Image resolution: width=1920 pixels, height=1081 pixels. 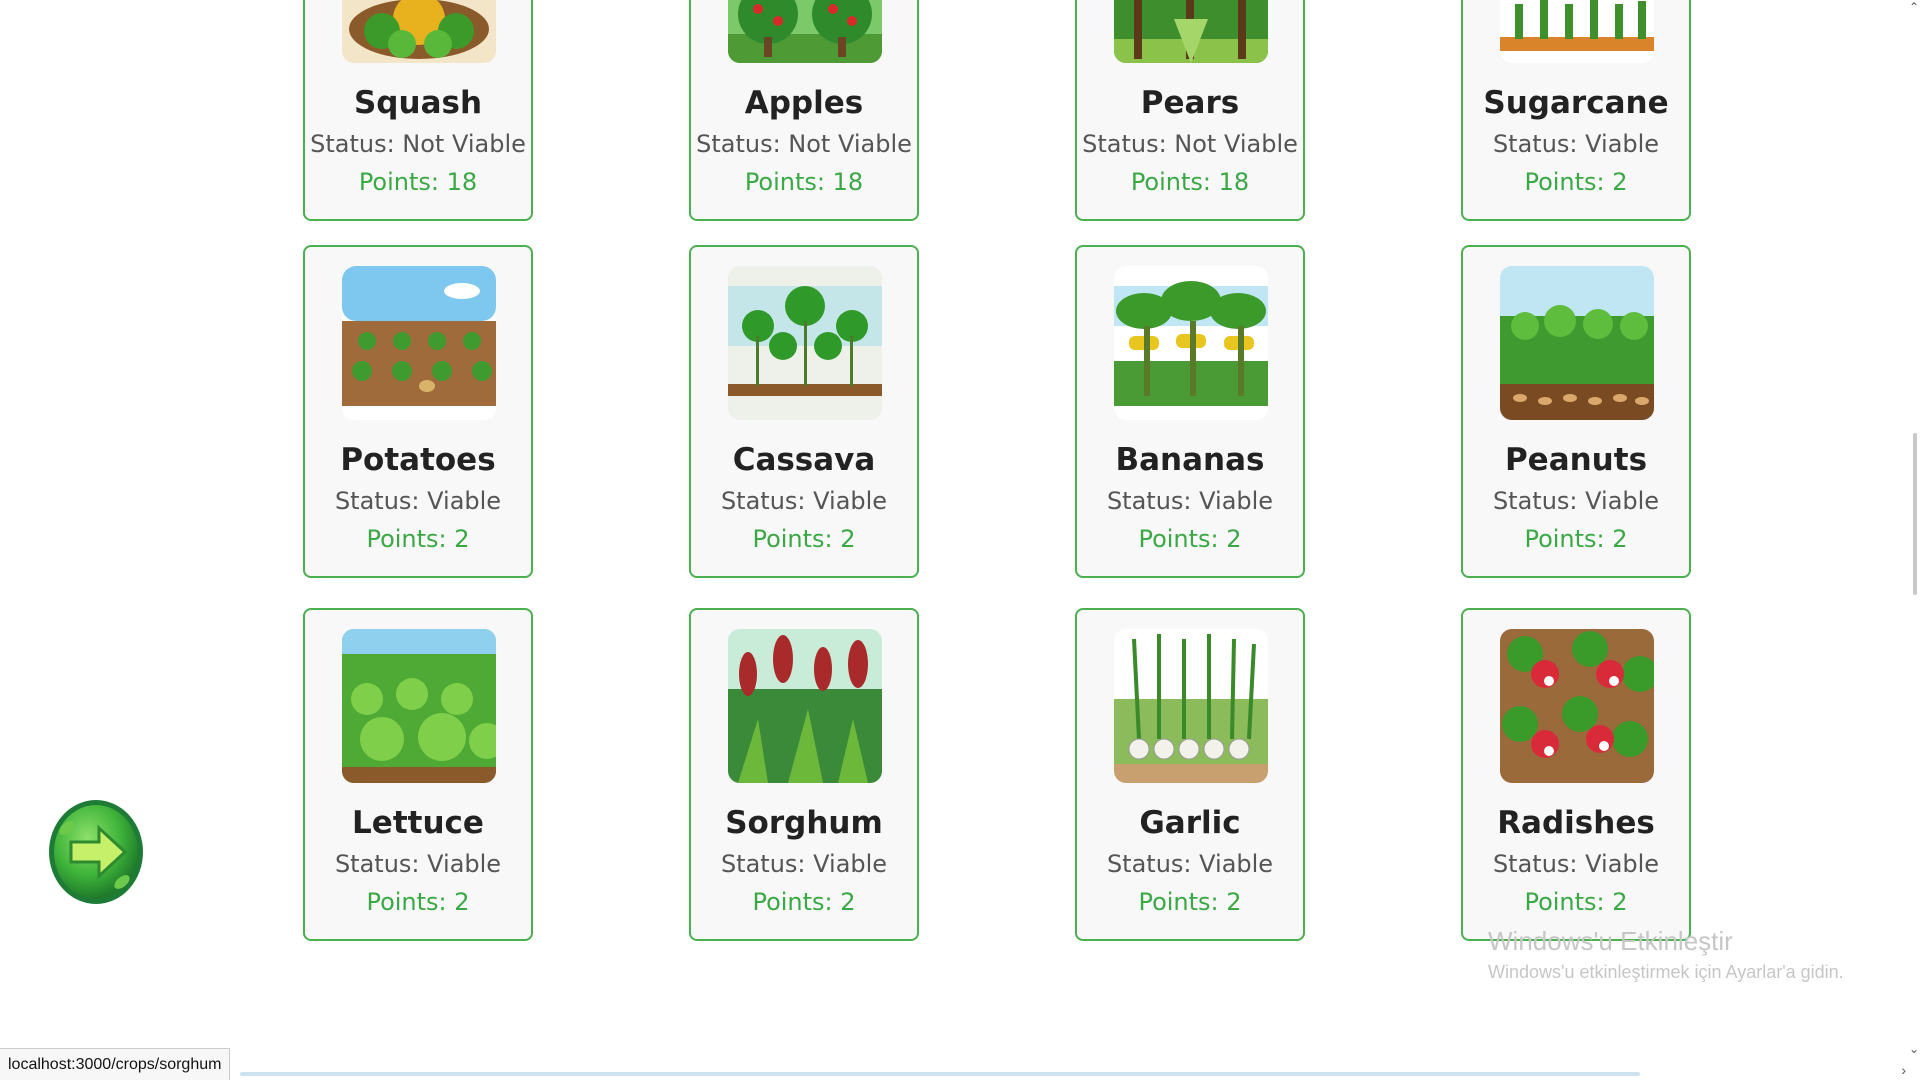 What do you see at coordinates (804, 460) in the screenshot?
I see `crop-name: Cassava` at bounding box center [804, 460].